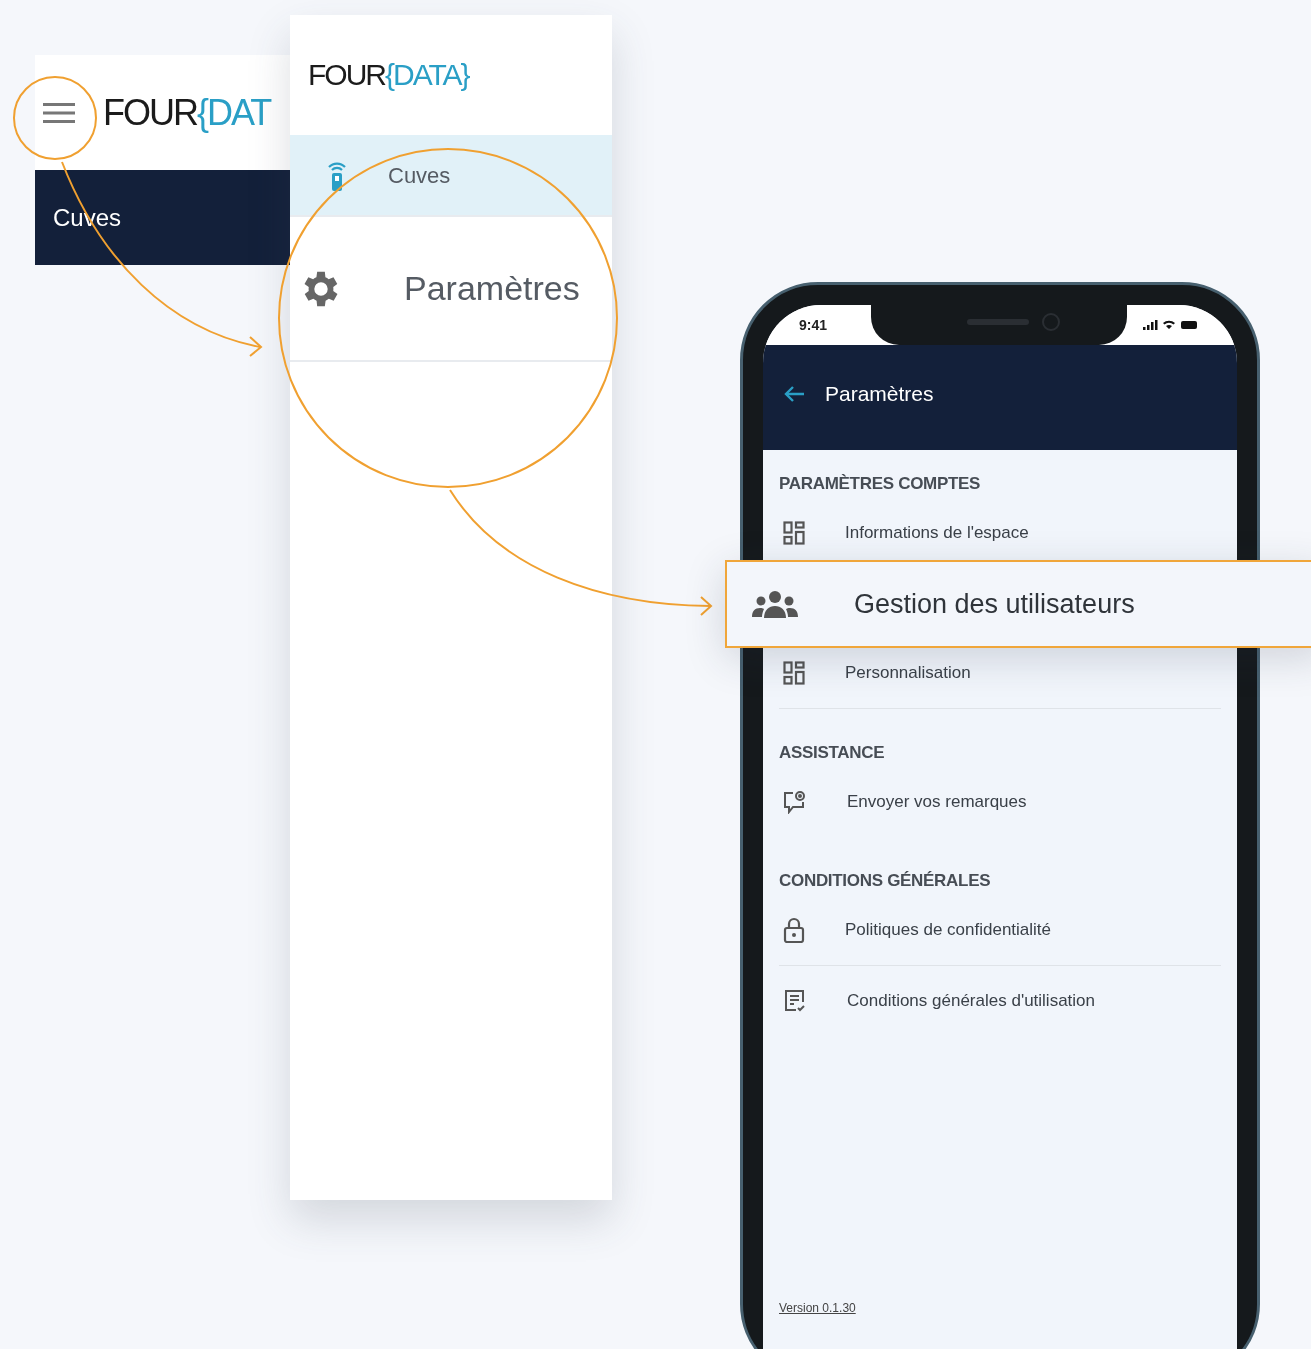 This screenshot has width=1311, height=1349. Describe the element at coordinates (451, 176) in the screenshot. I see `drawer-item: Cuves` at that location.